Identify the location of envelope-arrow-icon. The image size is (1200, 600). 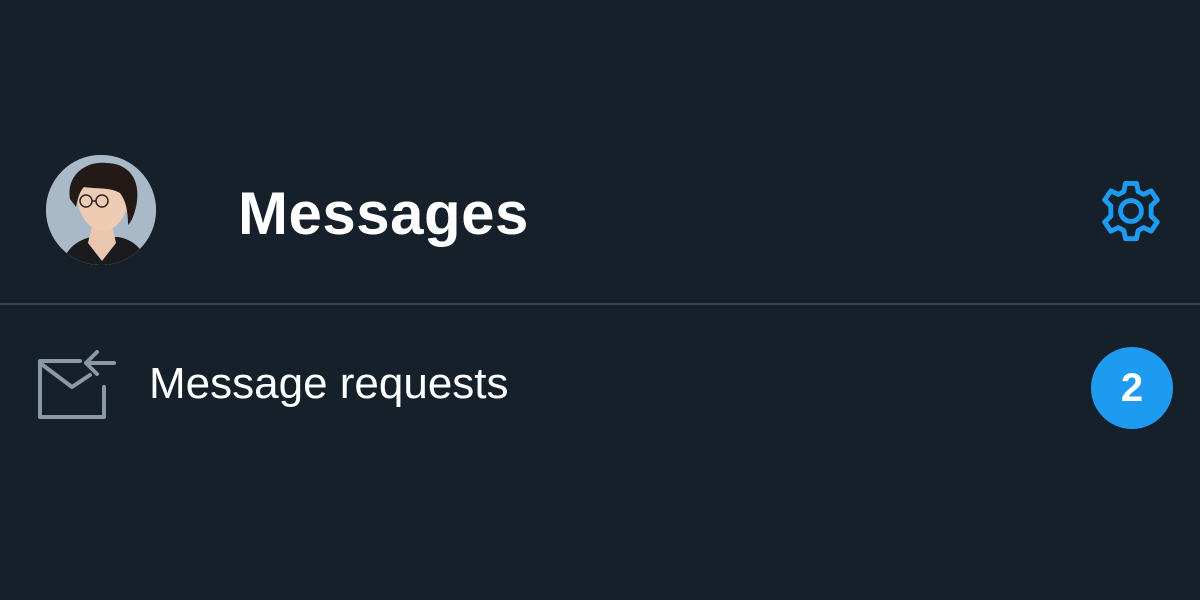
(77, 385).